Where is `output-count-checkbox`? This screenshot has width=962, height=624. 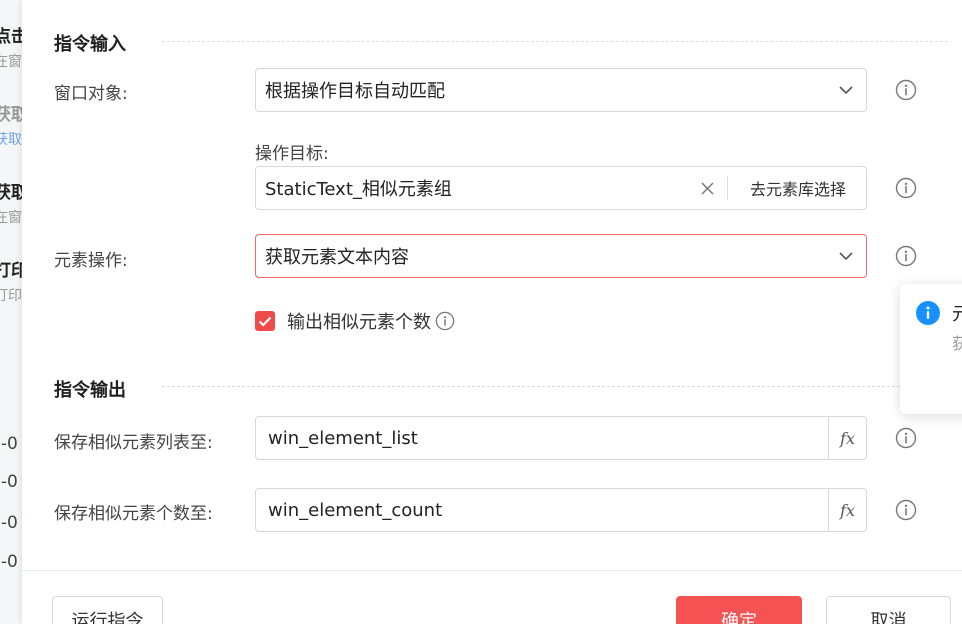
output-count-checkbox is located at coordinates (265, 321).